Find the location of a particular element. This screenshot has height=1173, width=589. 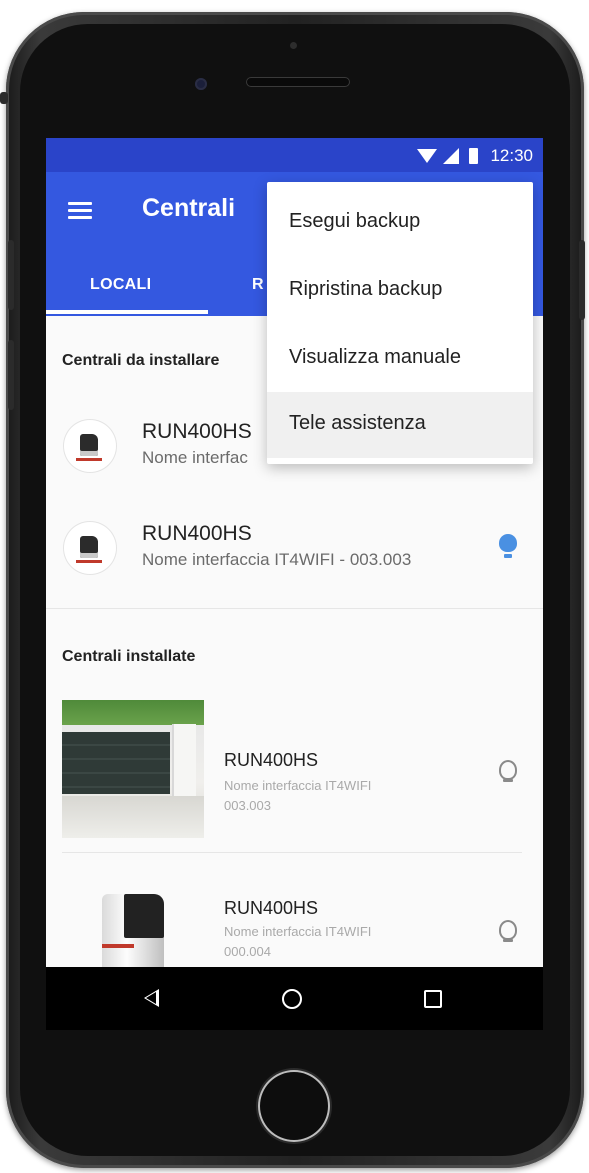

home-icon is located at coordinates (292, 999).